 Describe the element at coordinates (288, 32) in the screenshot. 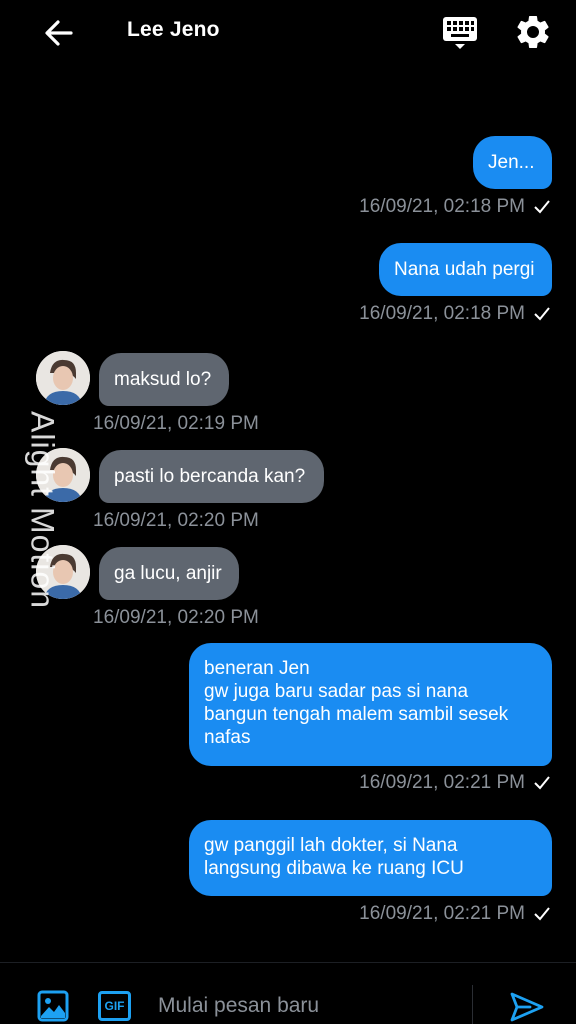

I see `chat-header: Lee Jeno` at that location.